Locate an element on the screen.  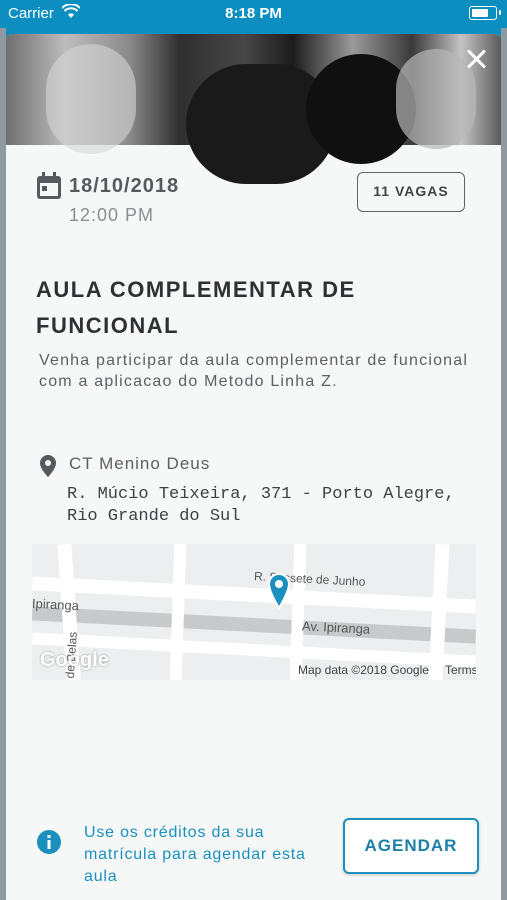
close-icon is located at coordinates (476, 59).